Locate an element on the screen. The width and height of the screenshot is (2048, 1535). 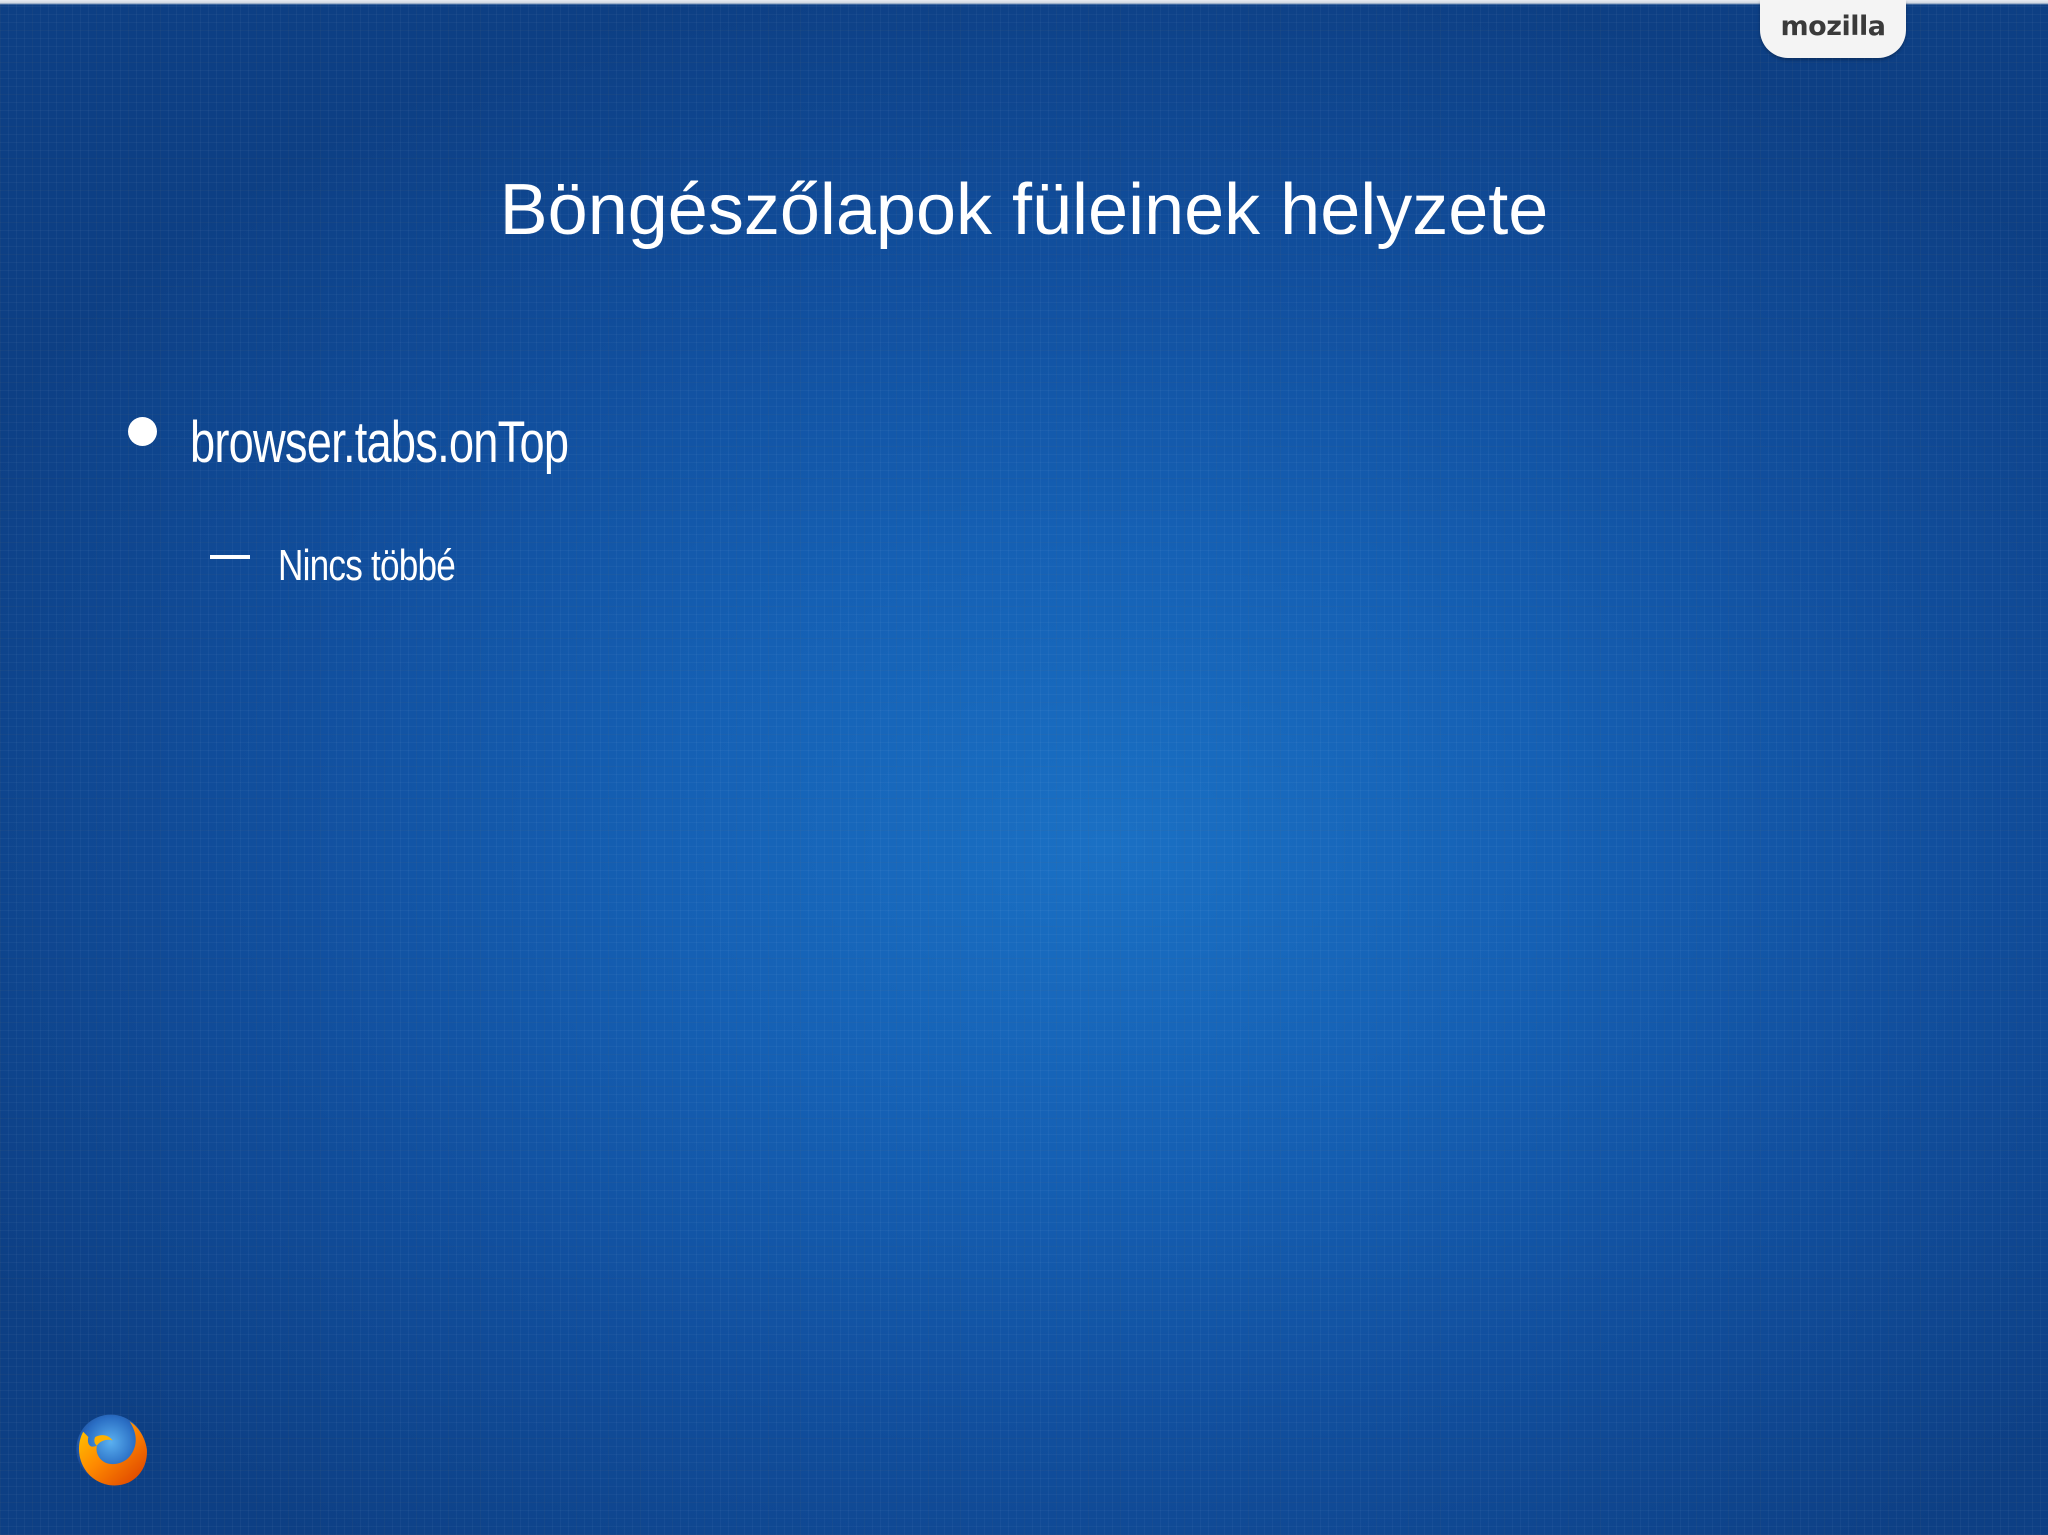
slide-title: Böngészőlapok füleinek helyzete is located at coordinates (1024, 210).